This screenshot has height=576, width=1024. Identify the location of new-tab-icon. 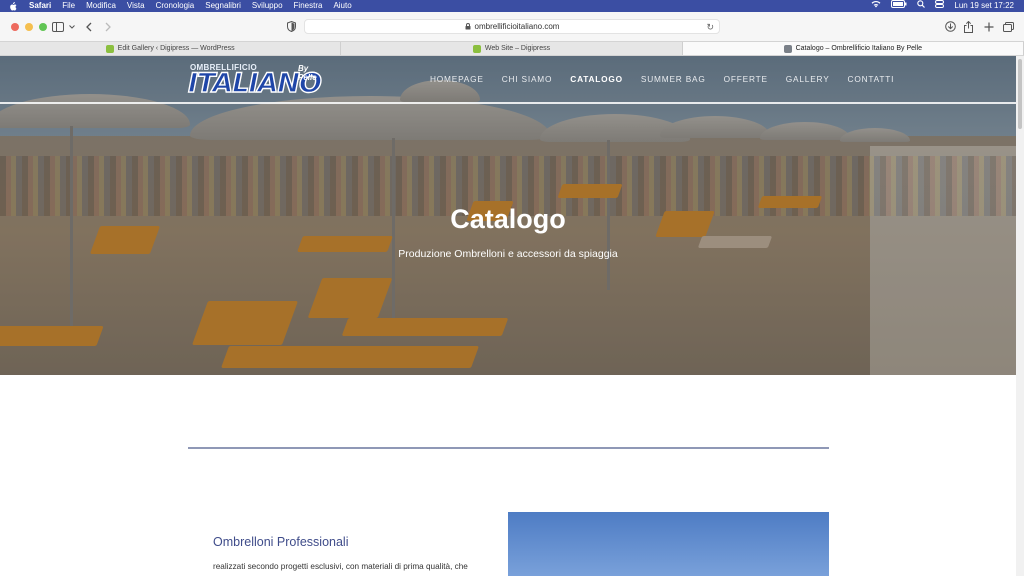
(989, 26).